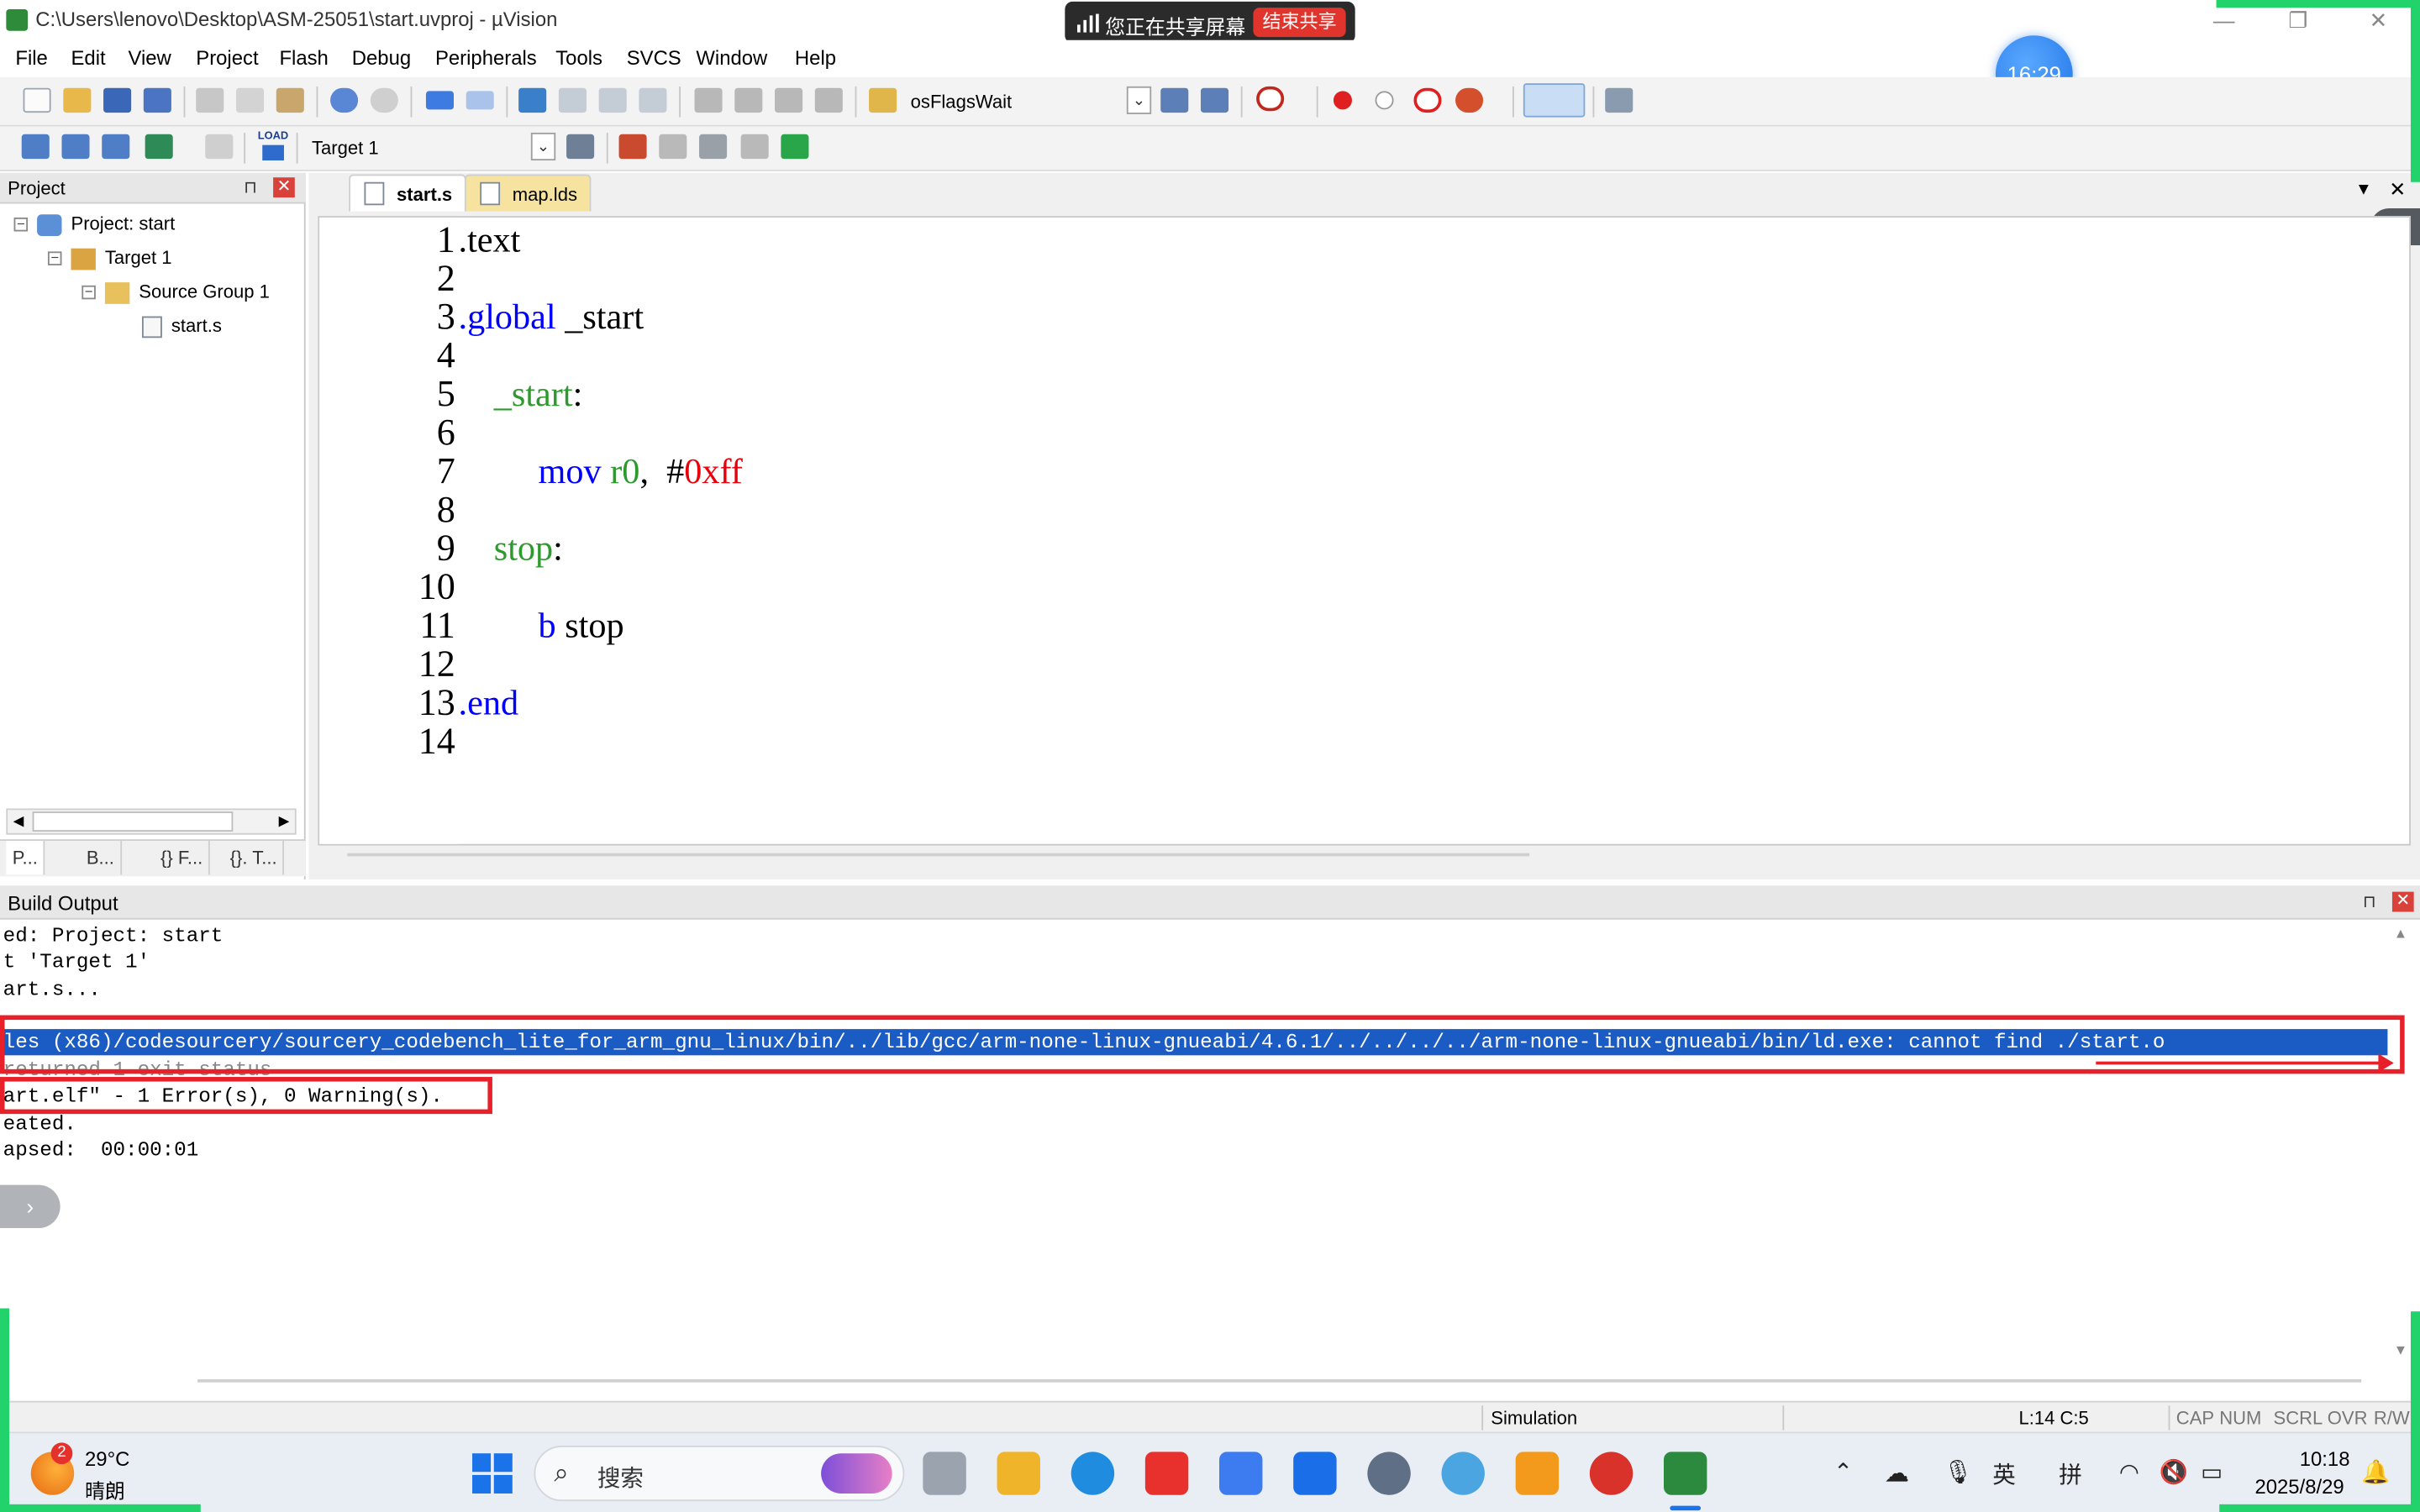 The height and width of the screenshot is (1512, 2420). I want to click on expand-panel-icon: ›, so click(30, 1206).